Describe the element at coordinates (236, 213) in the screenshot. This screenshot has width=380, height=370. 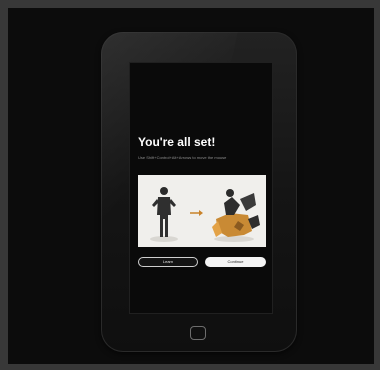
I see `sitting-figure-icon` at that location.